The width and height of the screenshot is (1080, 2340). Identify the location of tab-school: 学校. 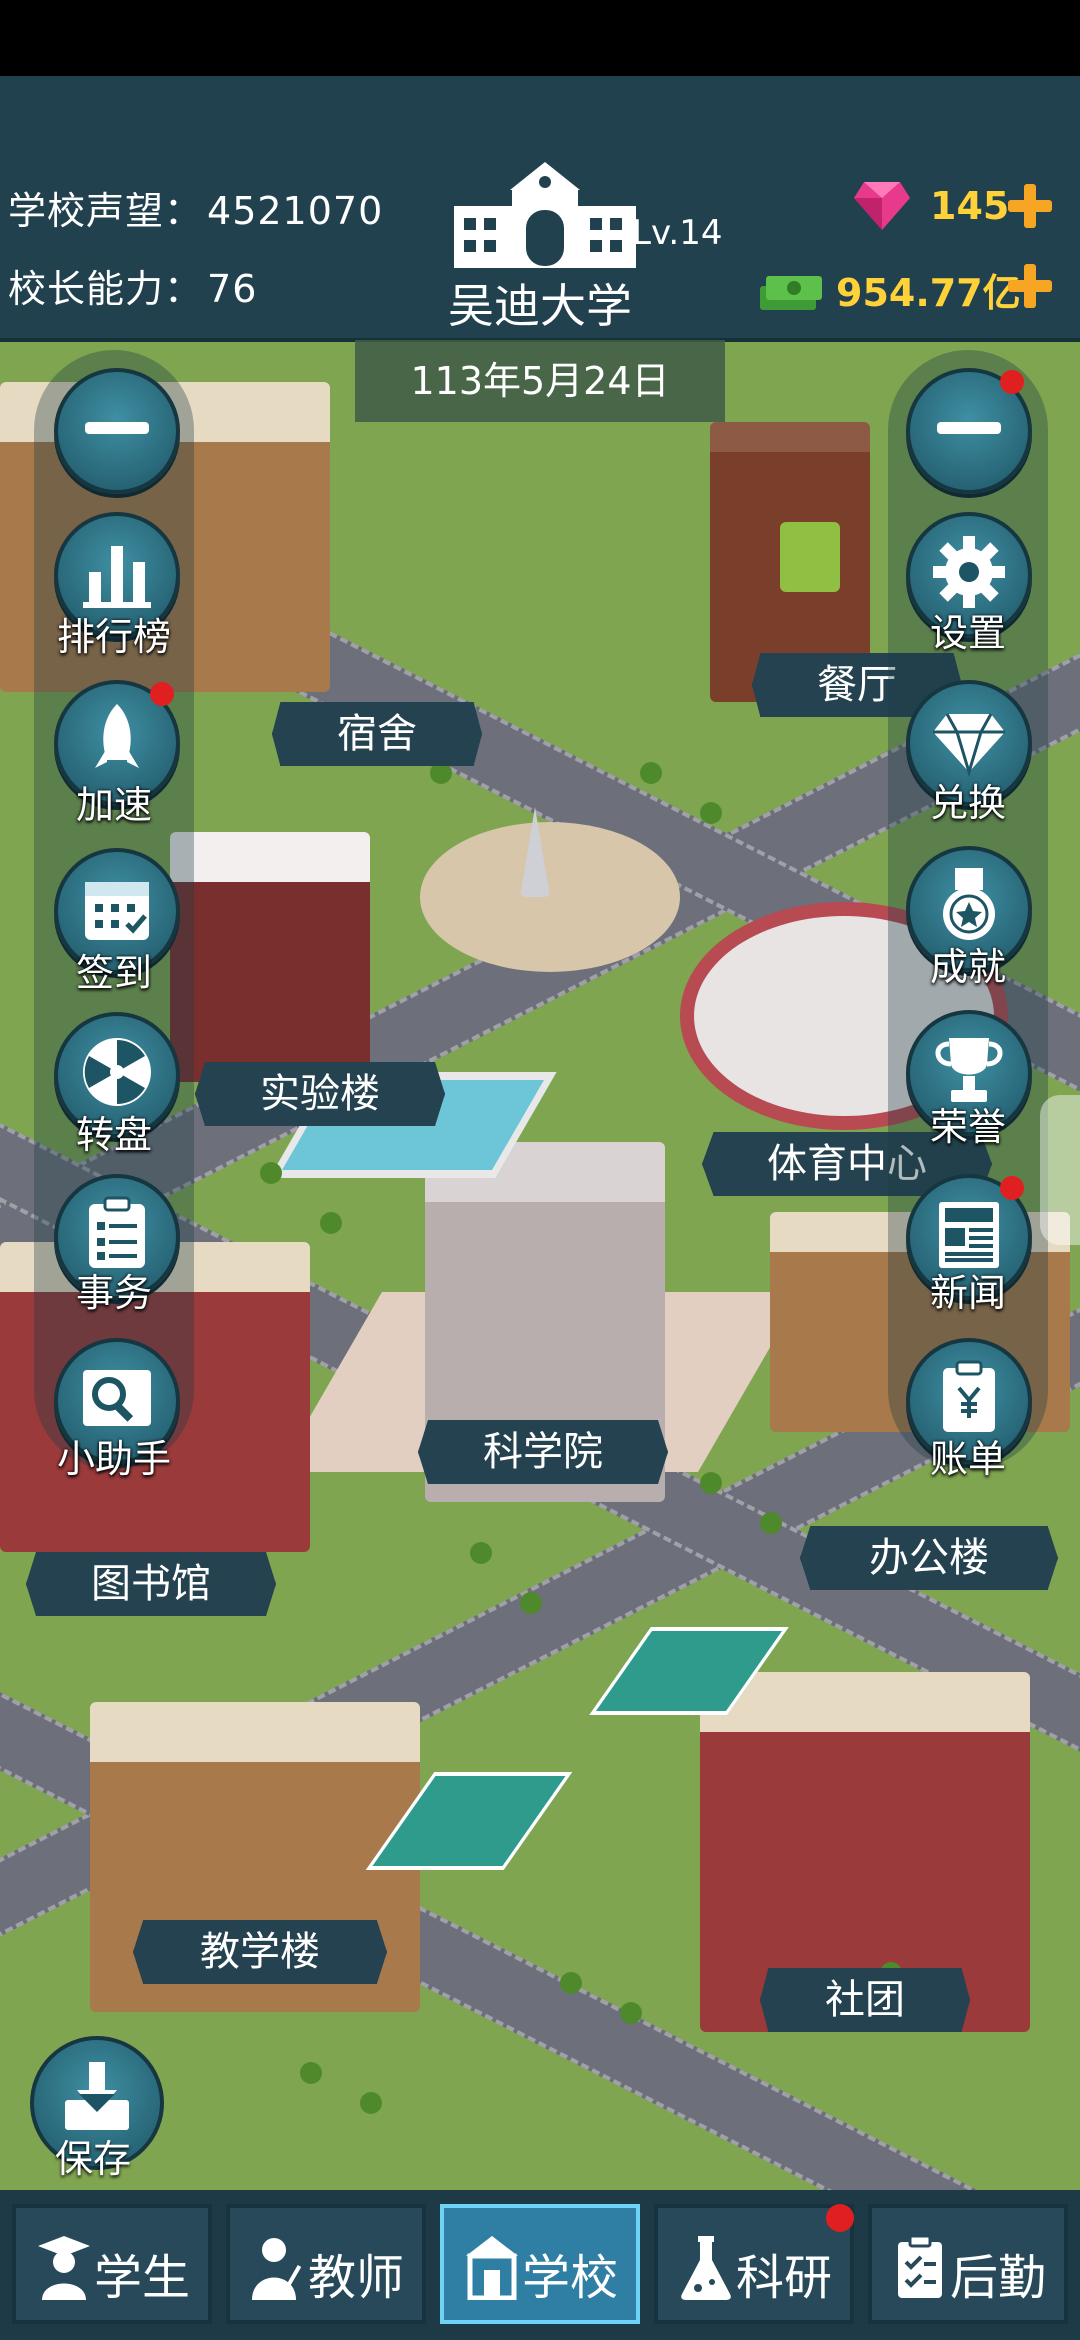
(540, 2264).